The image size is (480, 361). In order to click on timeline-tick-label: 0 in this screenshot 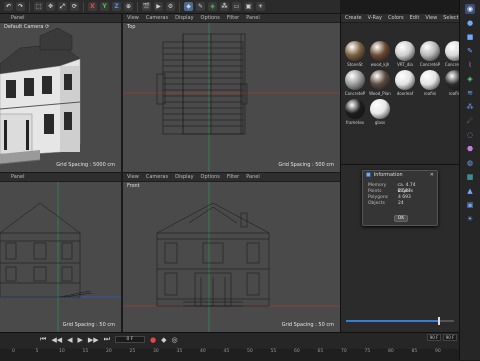, I will do `click(13, 351)`.